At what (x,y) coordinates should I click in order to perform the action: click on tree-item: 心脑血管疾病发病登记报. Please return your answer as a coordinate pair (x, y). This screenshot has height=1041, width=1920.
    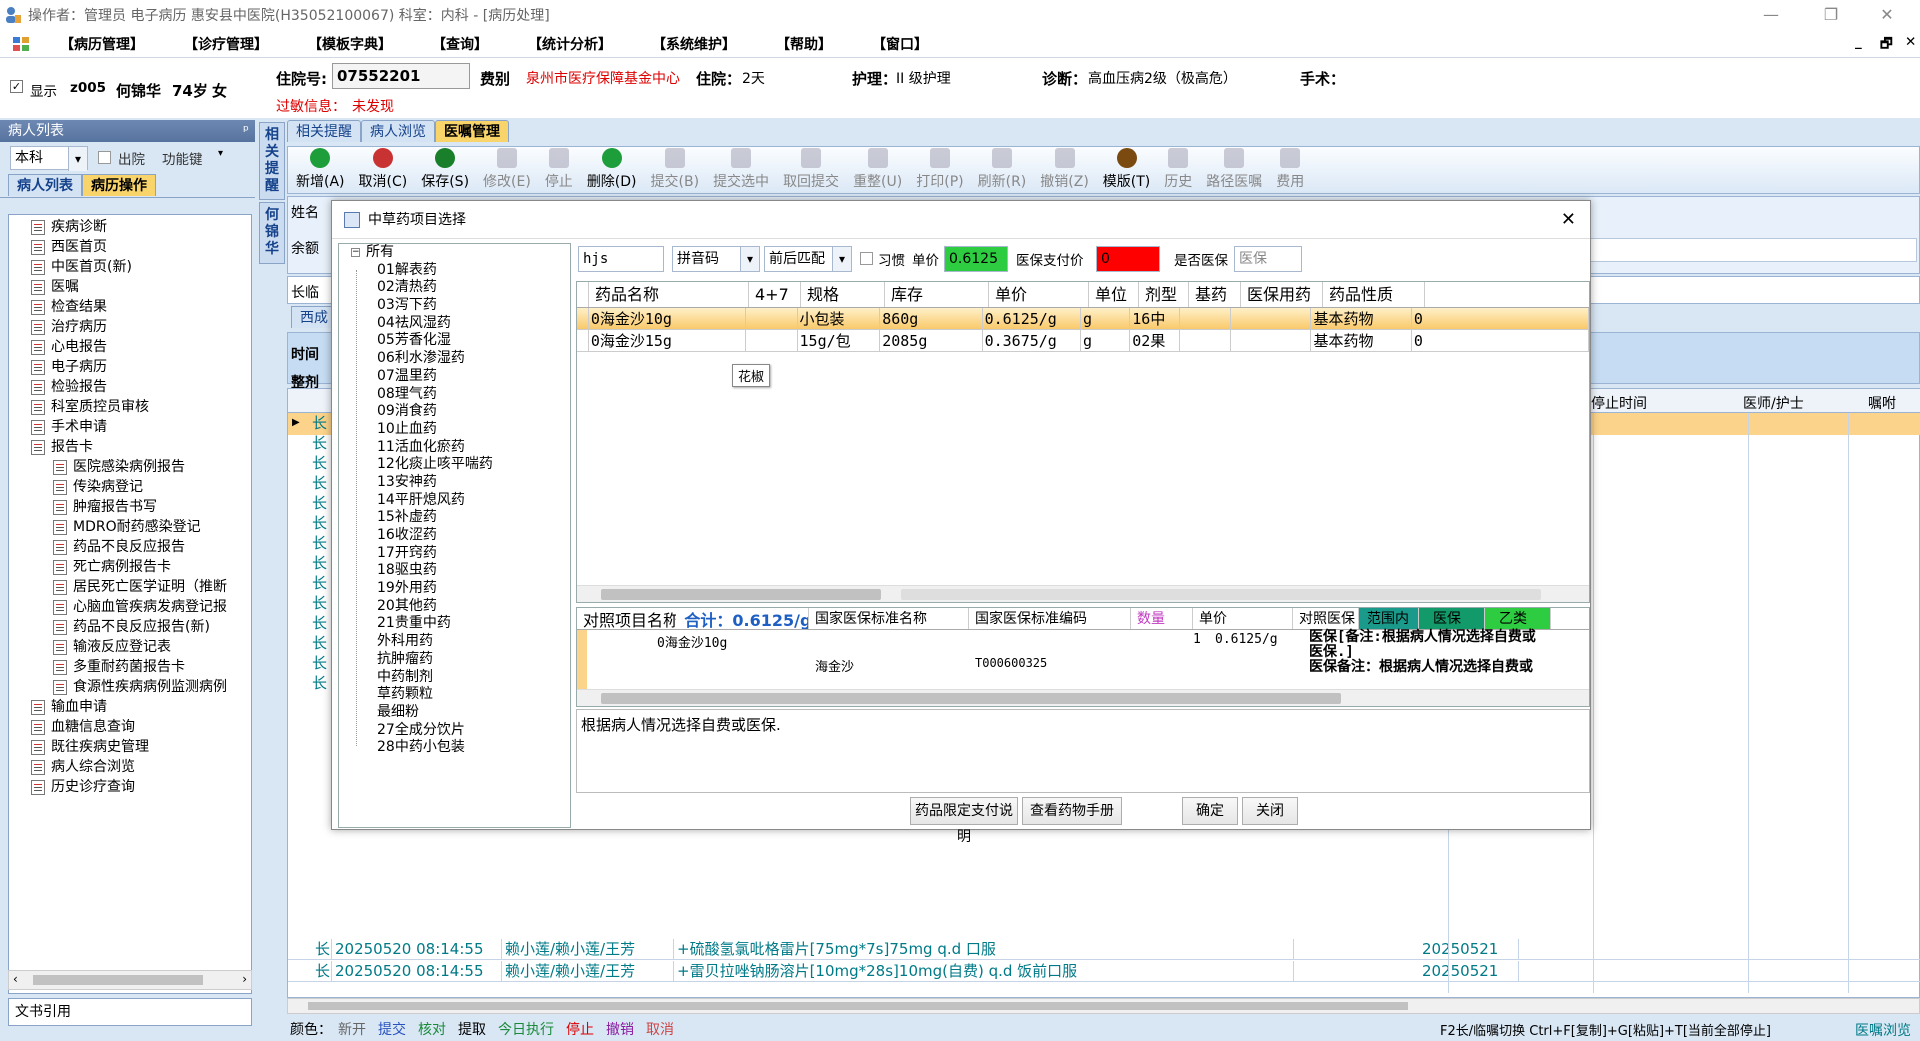
    Looking at the image, I should click on (130, 607).